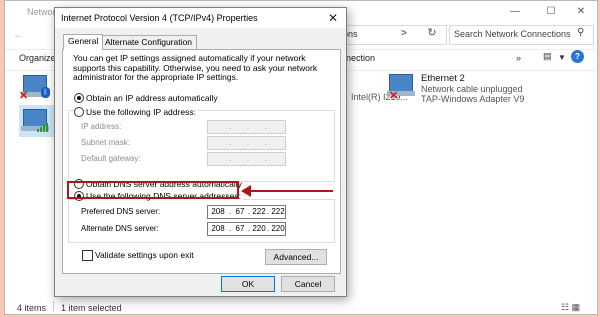  I want to click on status-divider, so click(53, 306).